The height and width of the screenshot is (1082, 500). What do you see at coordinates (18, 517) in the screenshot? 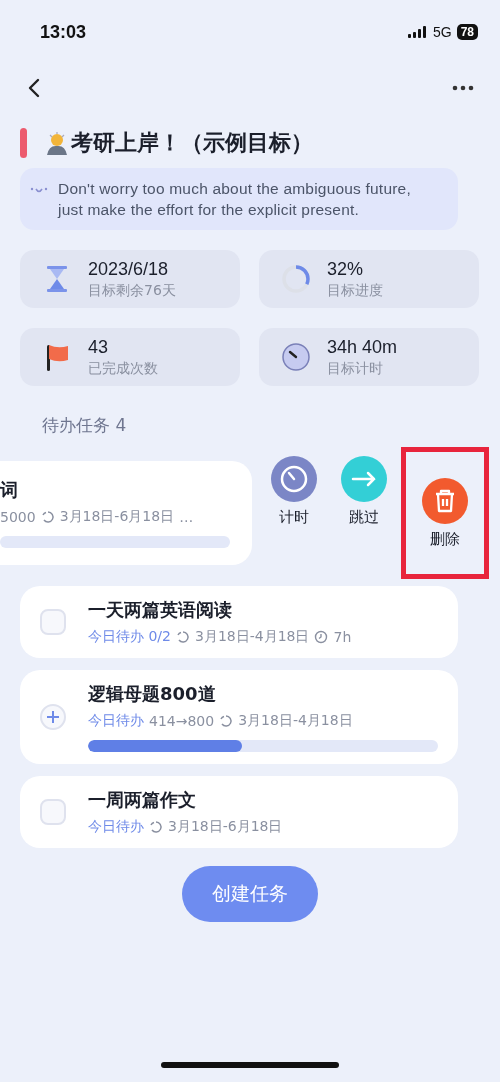
I see `progress-count: 5000` at bounding box center [18, 517].